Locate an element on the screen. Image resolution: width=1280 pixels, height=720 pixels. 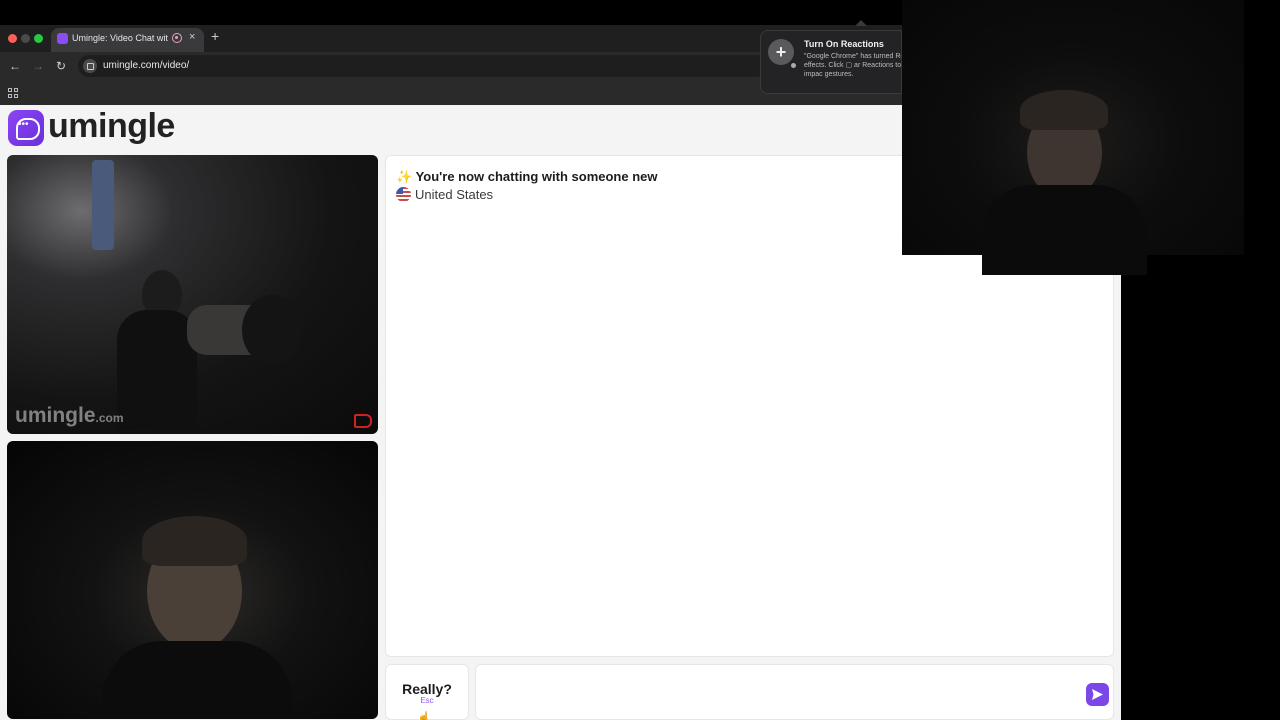
stranger-video: umingle.com is located at coordinates (192, 294).